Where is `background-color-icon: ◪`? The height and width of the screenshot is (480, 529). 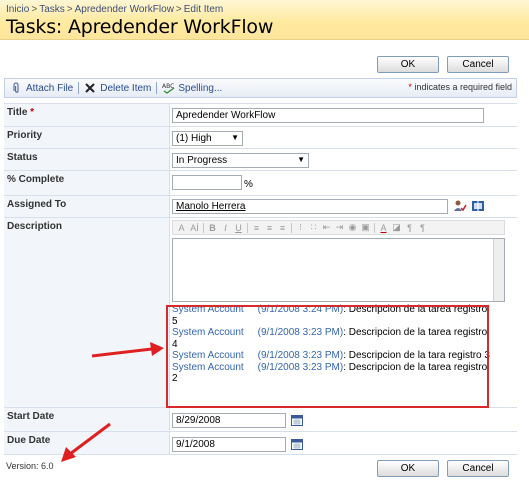 background-color-icon: ◪ is located at coordinates (396, 227).